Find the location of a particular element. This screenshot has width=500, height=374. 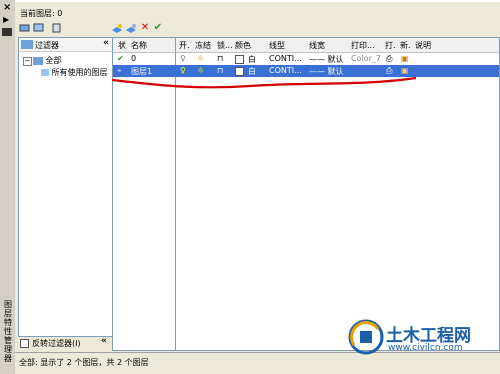

invert-filter-label: 反转过滤器(I) is located at coordinates (56, 343).